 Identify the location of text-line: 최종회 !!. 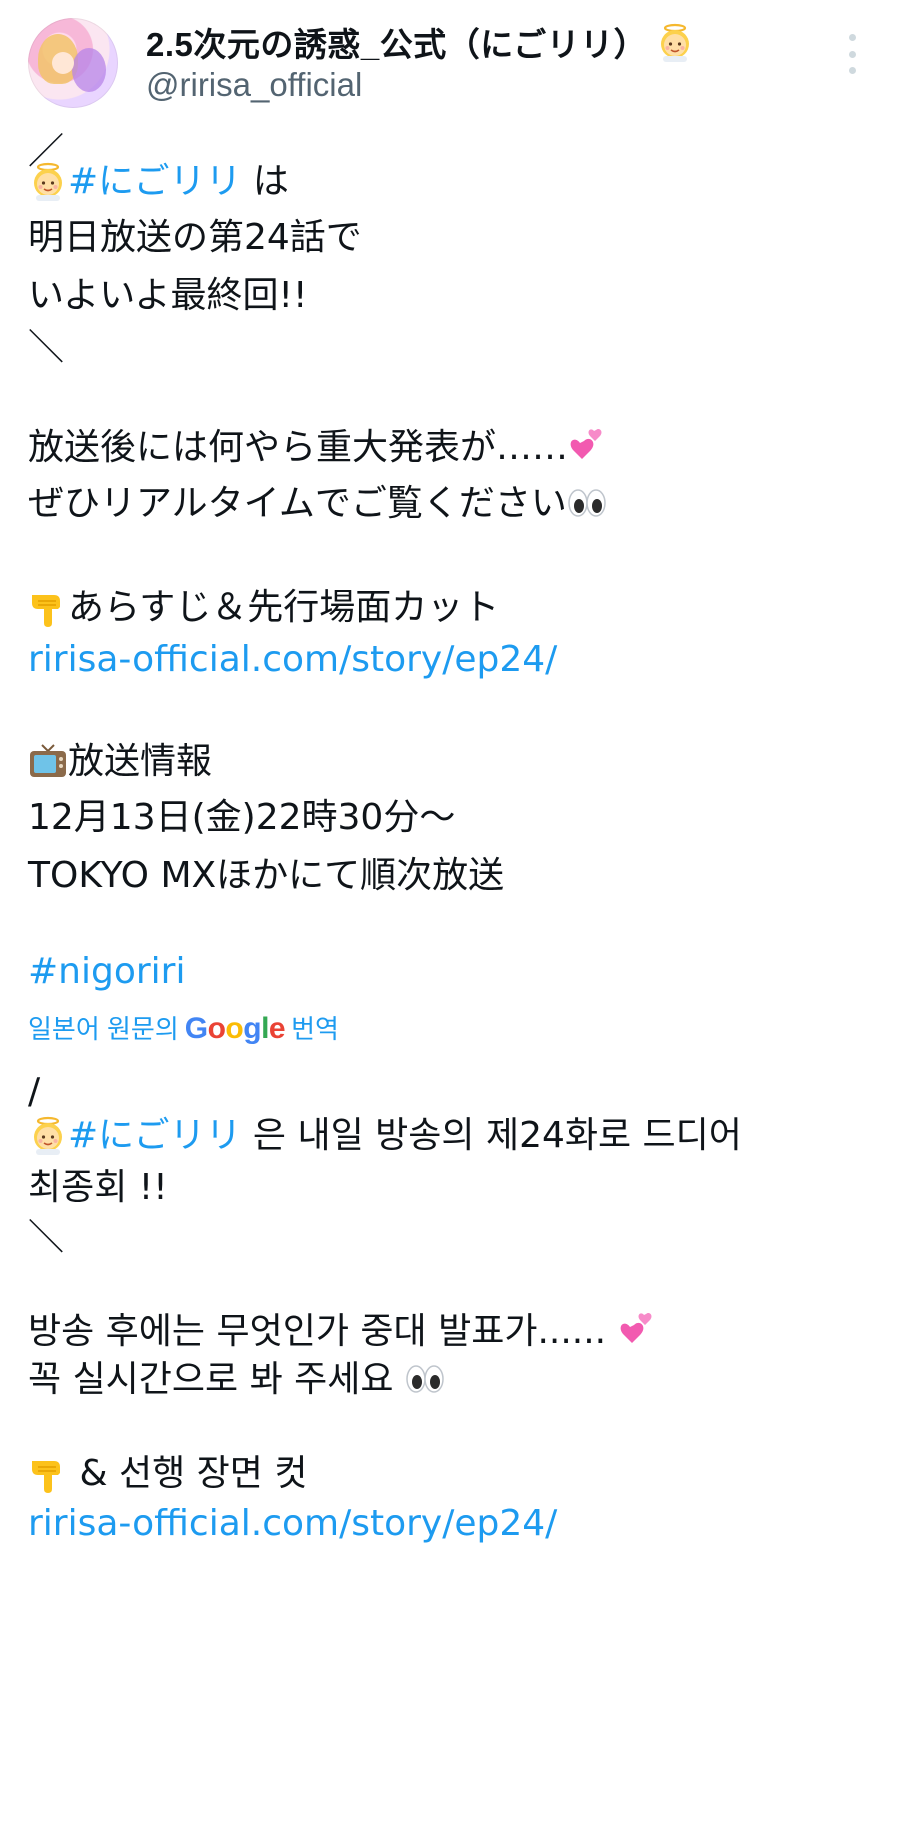
(98, 1187).